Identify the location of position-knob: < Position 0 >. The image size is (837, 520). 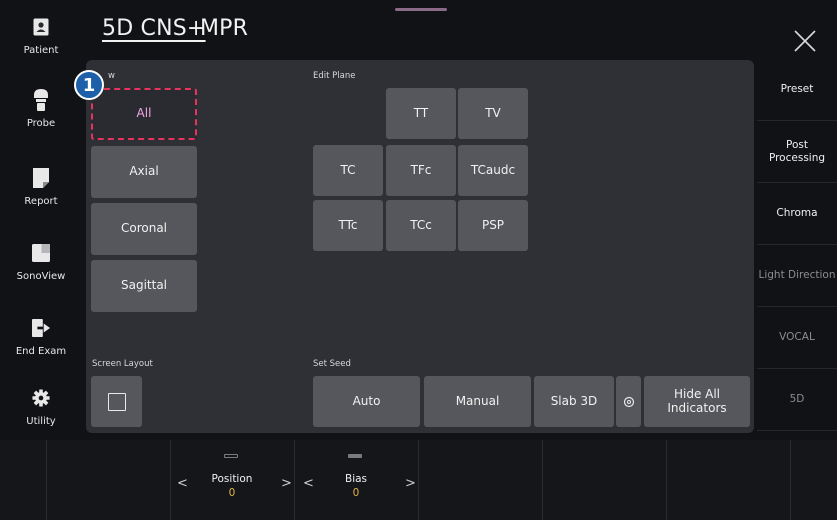
(232, 481).